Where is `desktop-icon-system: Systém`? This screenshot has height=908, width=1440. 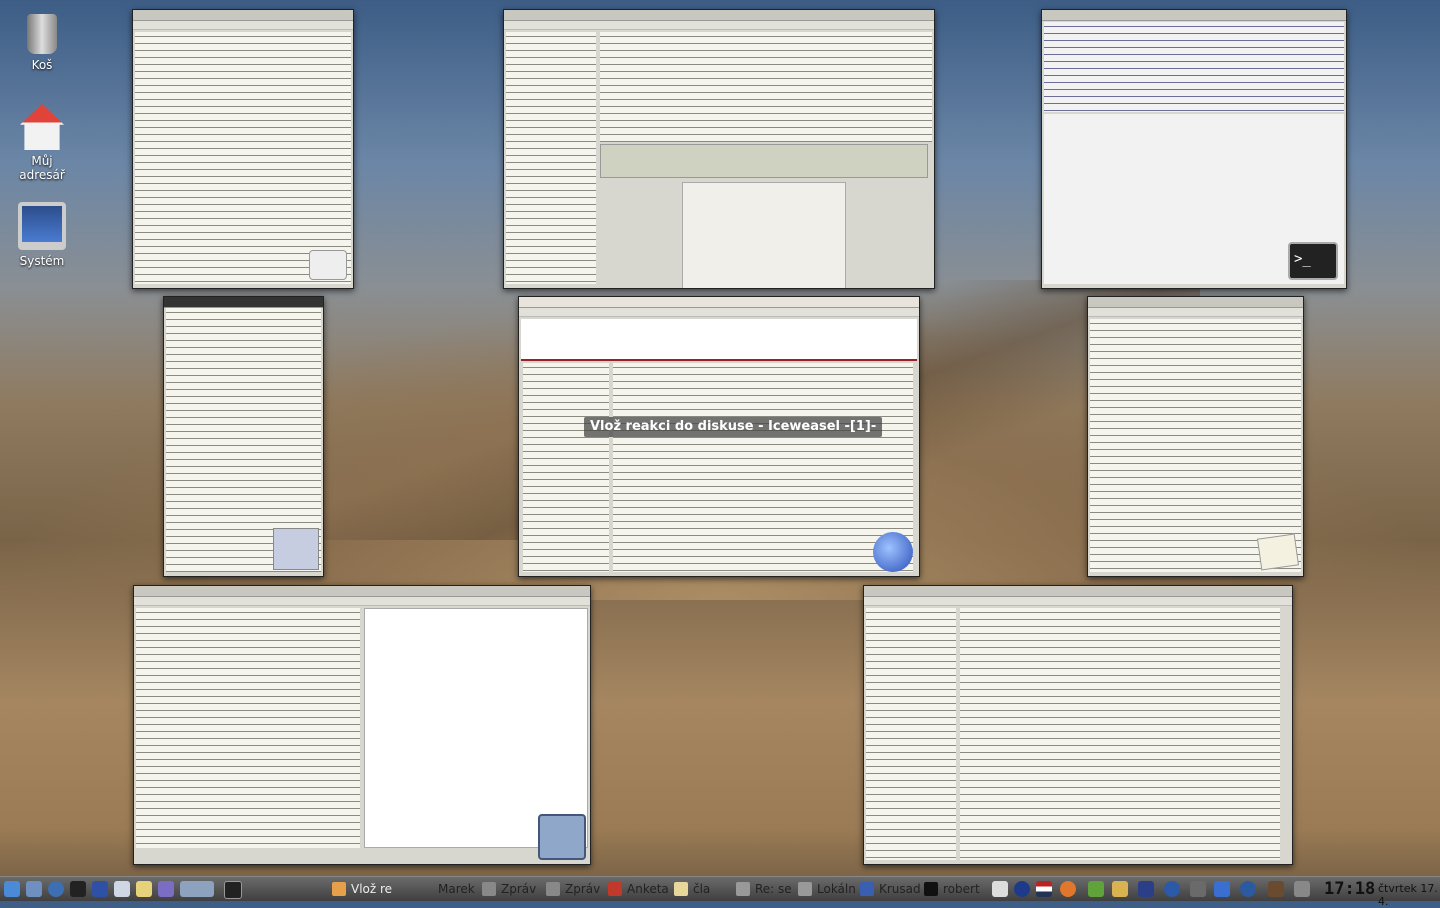
desktop-icon-system: Systém is located at coordinates (42, 235).